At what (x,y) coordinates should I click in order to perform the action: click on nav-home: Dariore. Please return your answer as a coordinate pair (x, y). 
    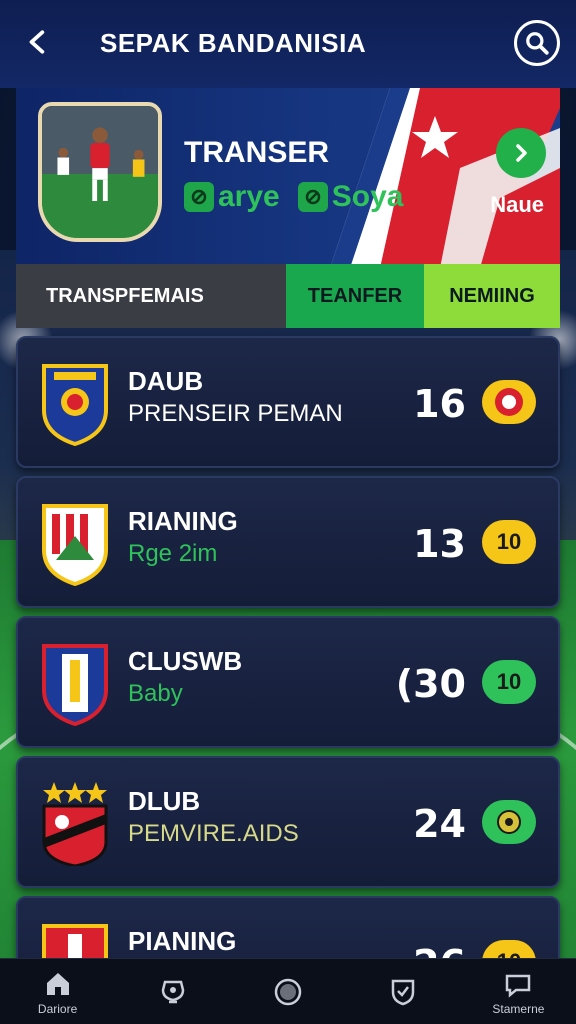
    Looking at the image, I should click on (57, 991).